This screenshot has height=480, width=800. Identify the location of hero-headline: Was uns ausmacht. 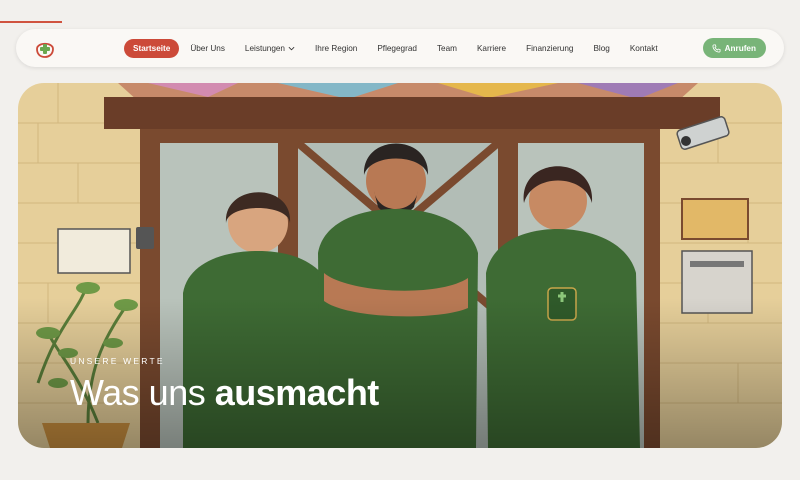
(224, 393).